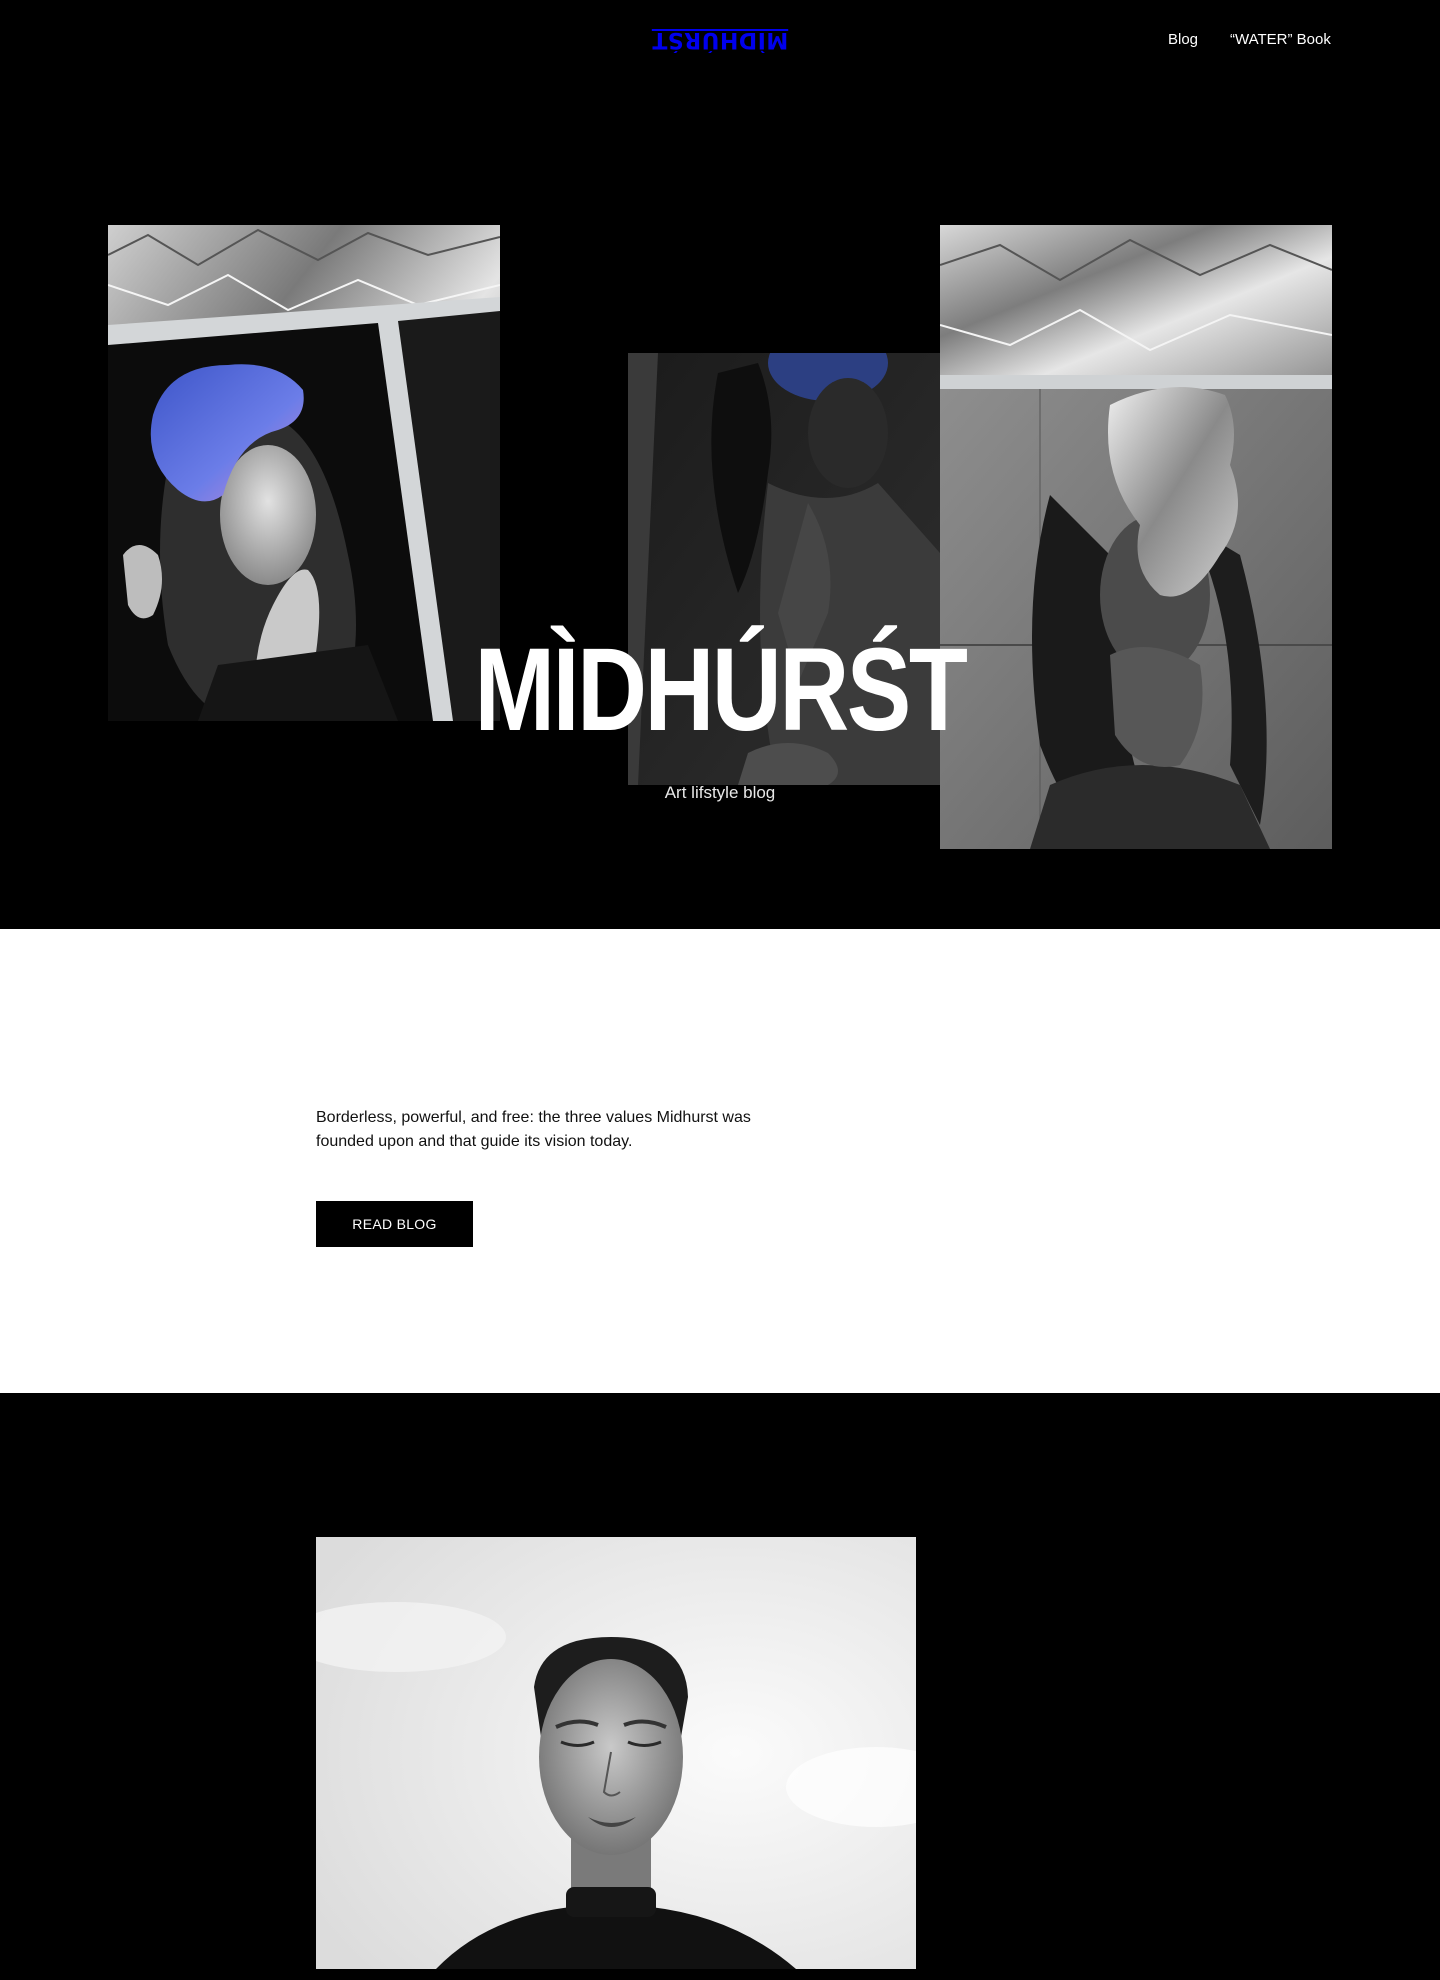 This screenshot has height=1980, width=1440. I want to click on hero-title: MÌDHÚRŚT, so click(721, 690).